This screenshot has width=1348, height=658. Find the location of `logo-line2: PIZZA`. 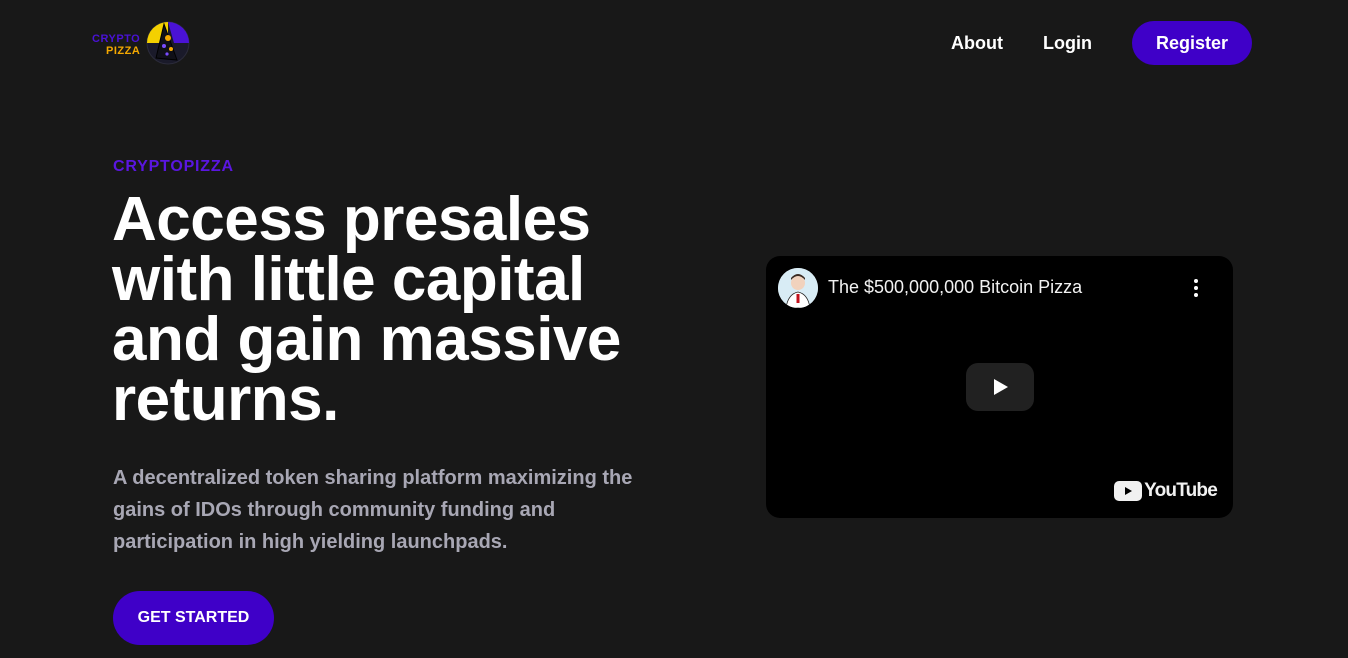

logo-line2: PIZZA is located at coordinates (123, 51).